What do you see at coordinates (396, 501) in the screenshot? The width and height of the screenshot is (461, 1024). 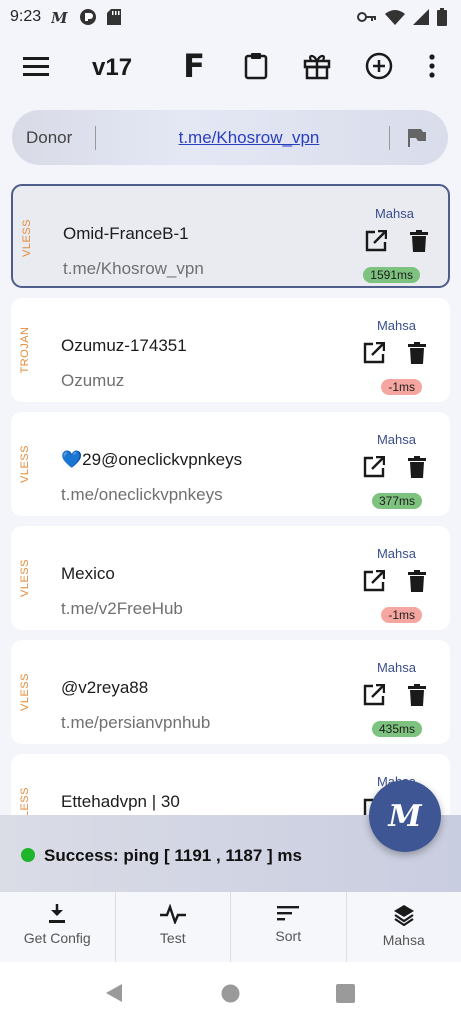 I see `ping-badge: 377ms` at bounding box center [396, 501].